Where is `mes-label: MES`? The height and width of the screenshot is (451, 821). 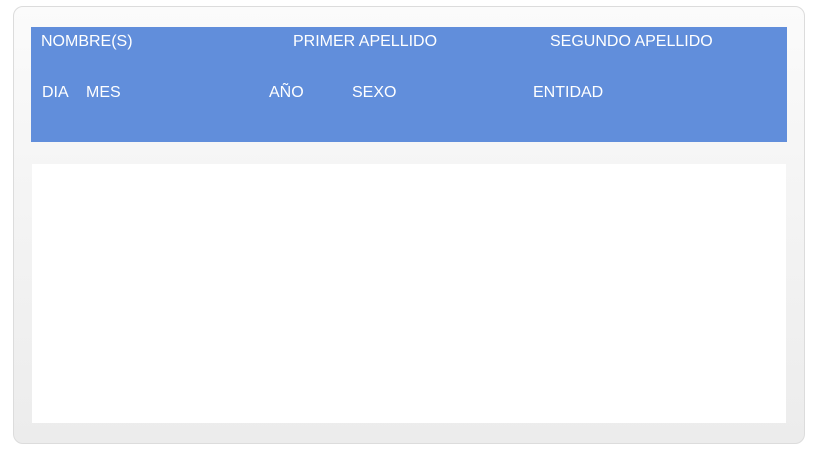
mes-label: MES is located at coordinates (103, 92).